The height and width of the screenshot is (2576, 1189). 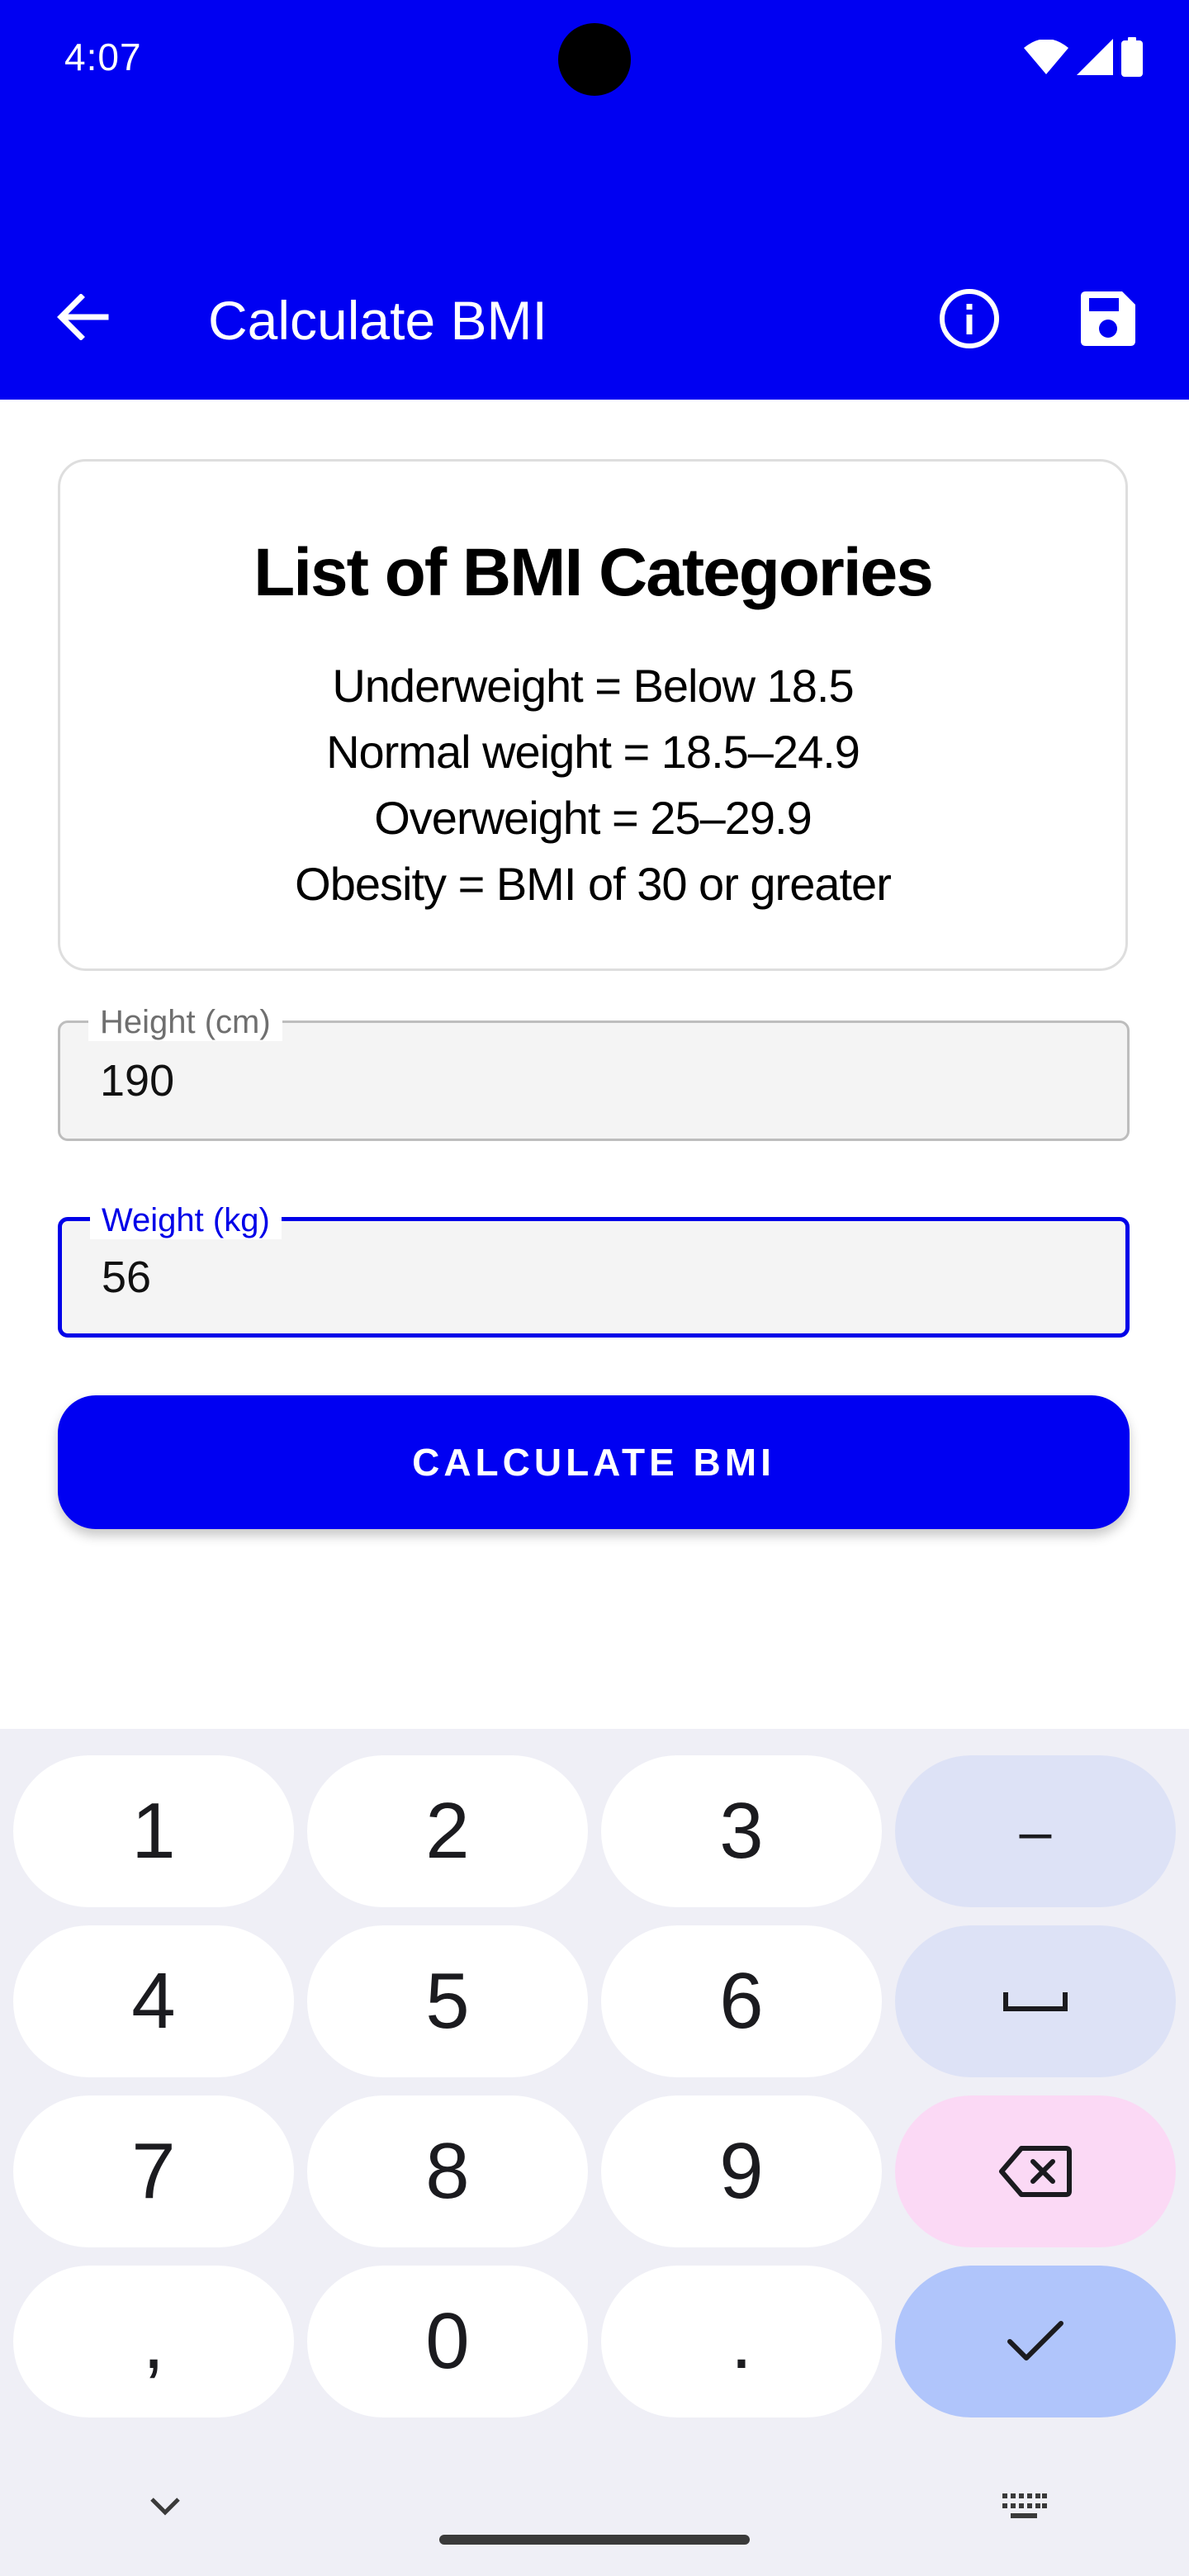 I want to click on switch-keyboard-button, so click(x=1024, y=2507).